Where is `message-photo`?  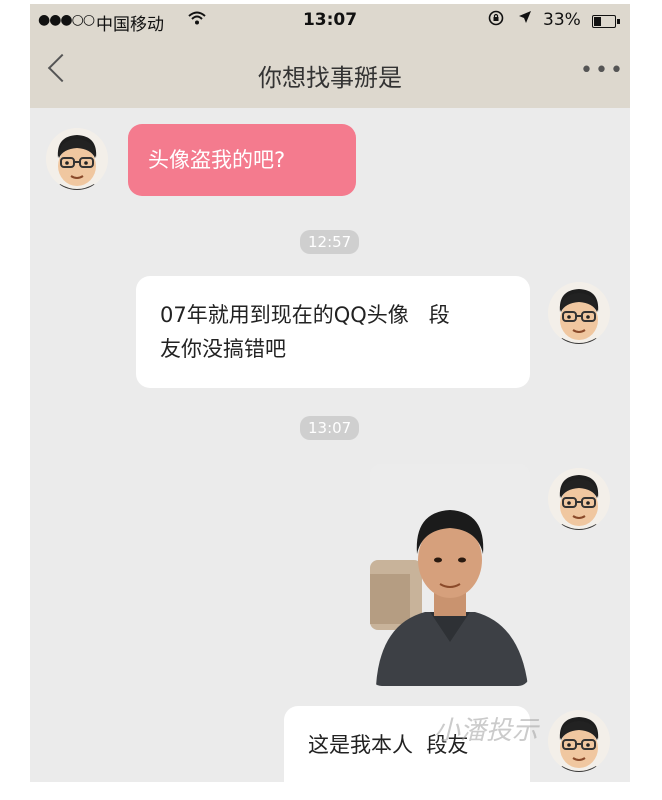 message-photo is located at coordinates (450, 575).